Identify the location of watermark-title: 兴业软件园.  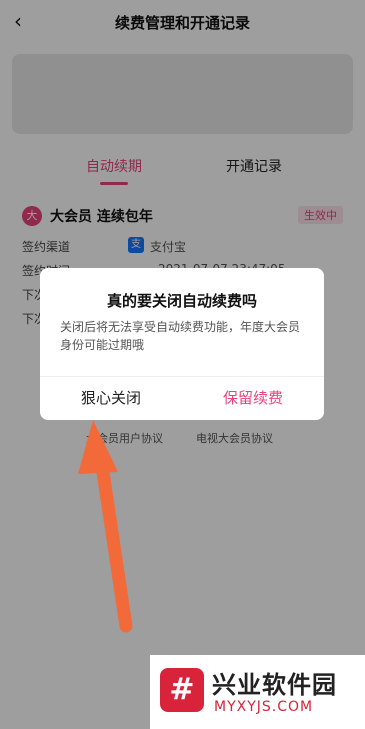
(274, 685).